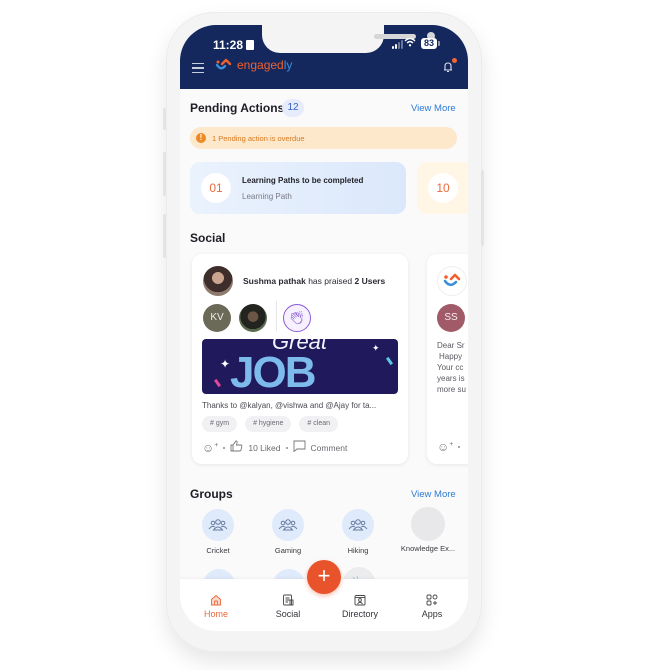 The width and height of the screenshot is (660, 670). I want to click on app-header: 11:28 83 engagedly, so click(324, 57).